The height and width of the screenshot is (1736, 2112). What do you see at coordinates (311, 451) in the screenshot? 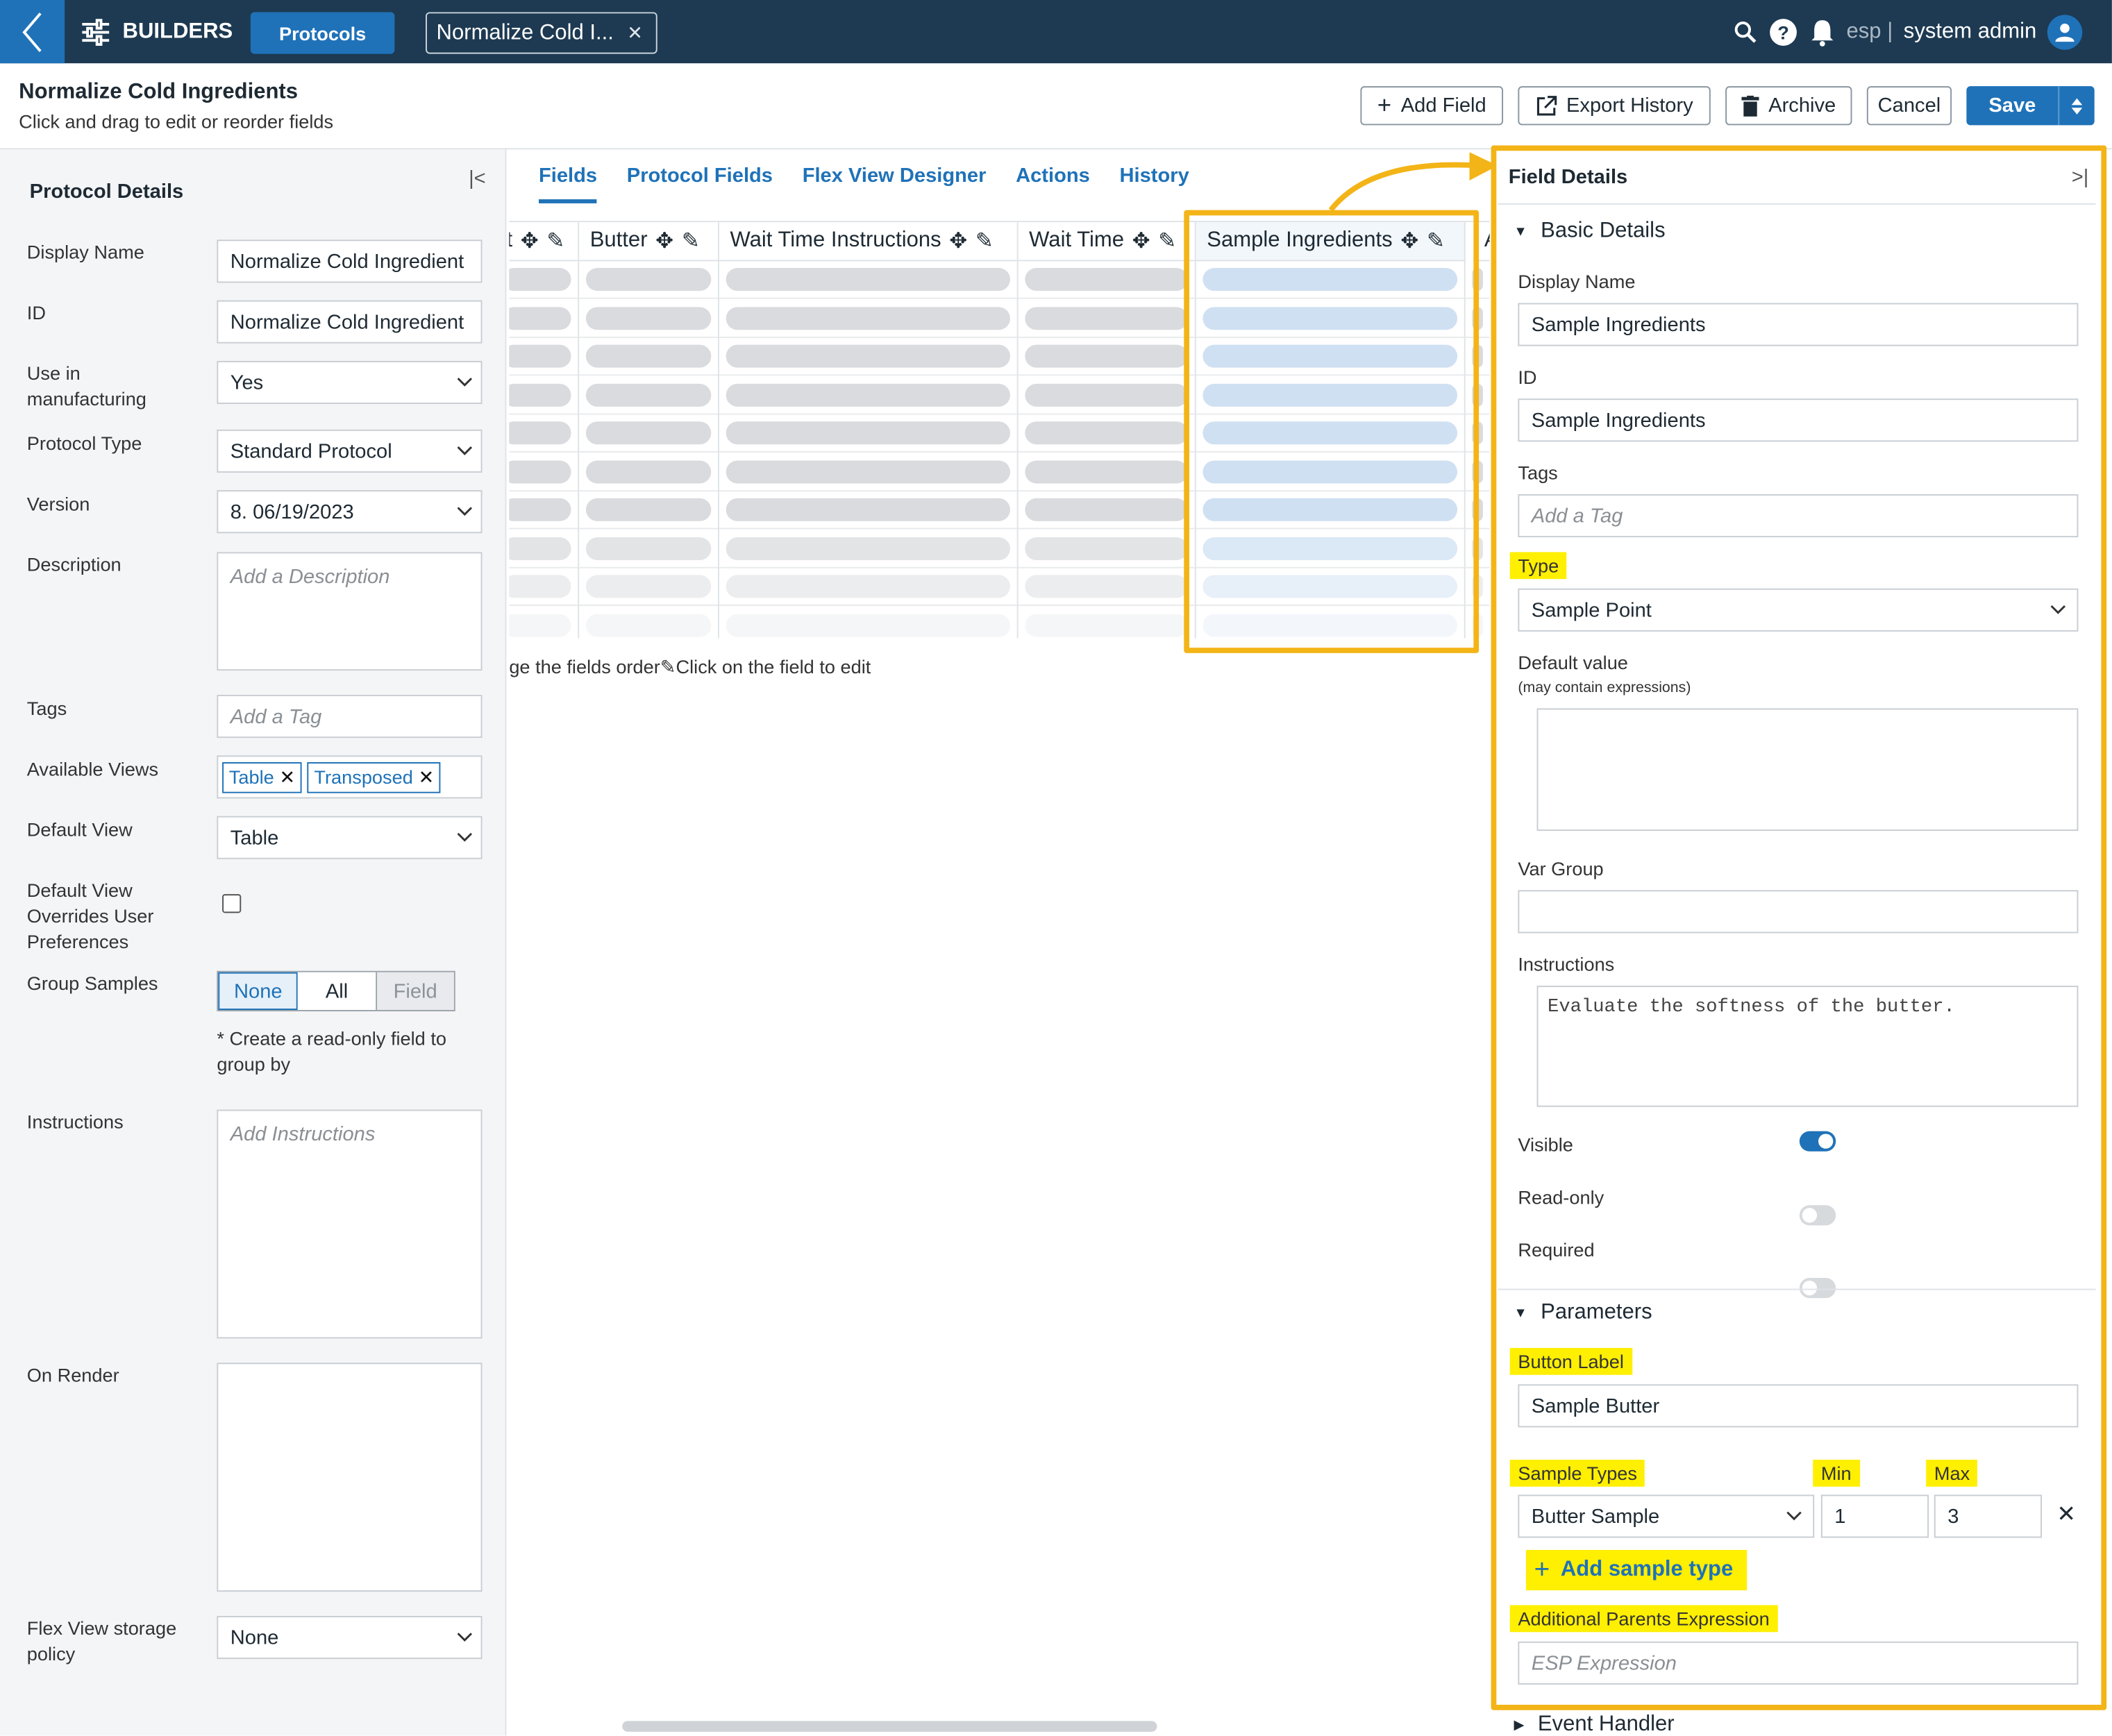
I see `protocol-type-value: Standard Protocol` at bounding box center [311, 451].